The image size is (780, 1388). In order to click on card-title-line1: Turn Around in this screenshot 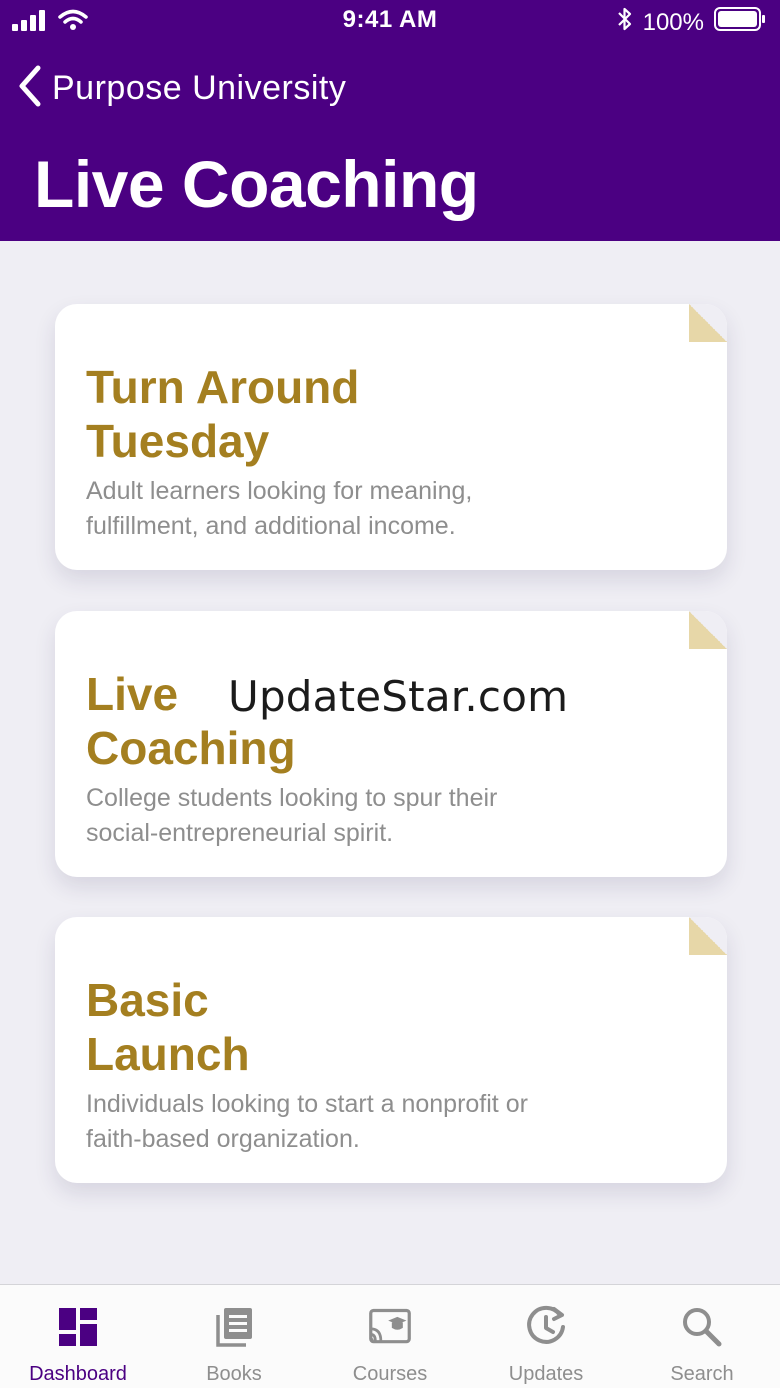, I will do `click(223, 387)`.